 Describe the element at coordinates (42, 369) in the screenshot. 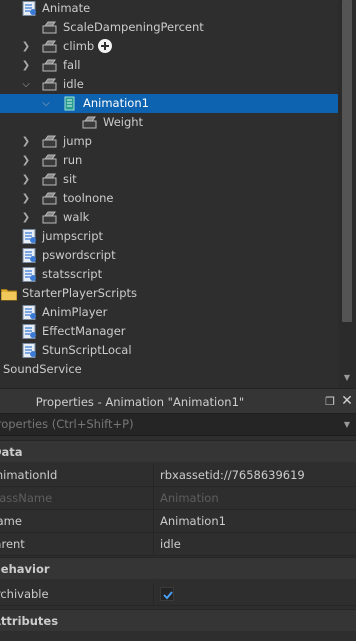

I see `tree-label: SoundService` at that location.